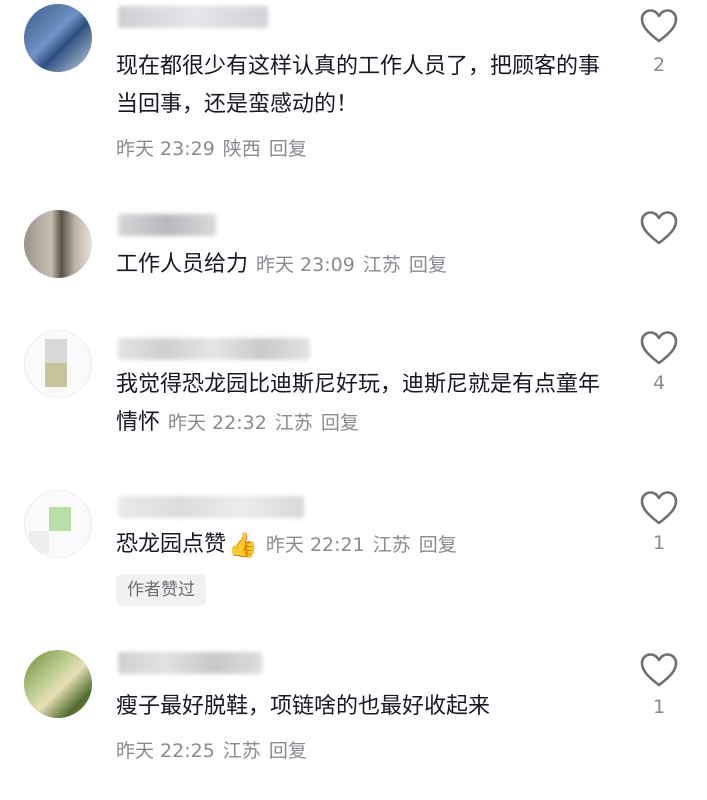 The width and height of the screenshot is (707, 800). What do you see at coordinates (215, 749) in the screenshot?
I see `comment-meta: 昨天 22:25 江苏 回复` at bounding box center [215, 749].